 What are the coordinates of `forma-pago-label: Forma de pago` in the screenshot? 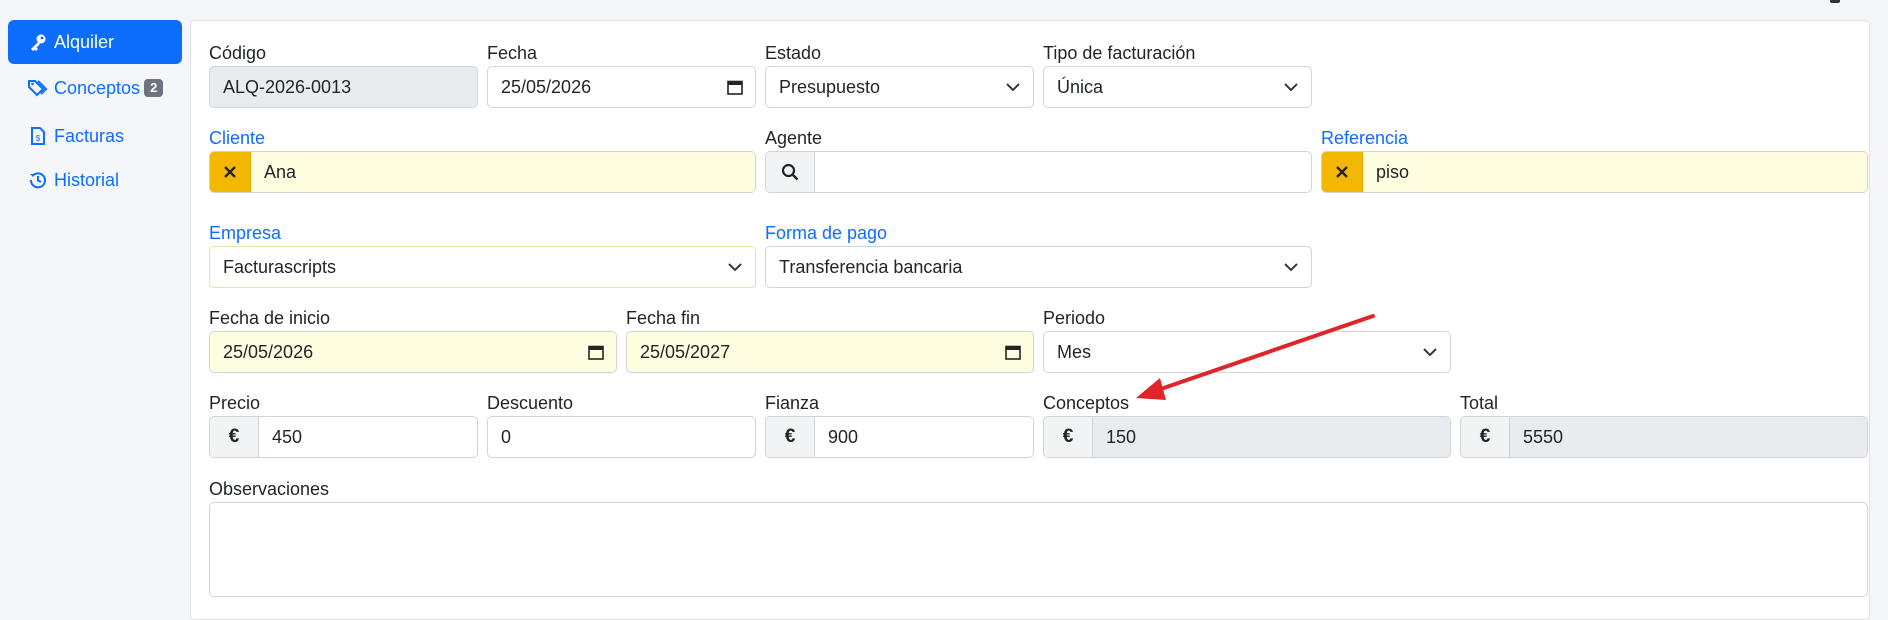 It's located at (826, 233).